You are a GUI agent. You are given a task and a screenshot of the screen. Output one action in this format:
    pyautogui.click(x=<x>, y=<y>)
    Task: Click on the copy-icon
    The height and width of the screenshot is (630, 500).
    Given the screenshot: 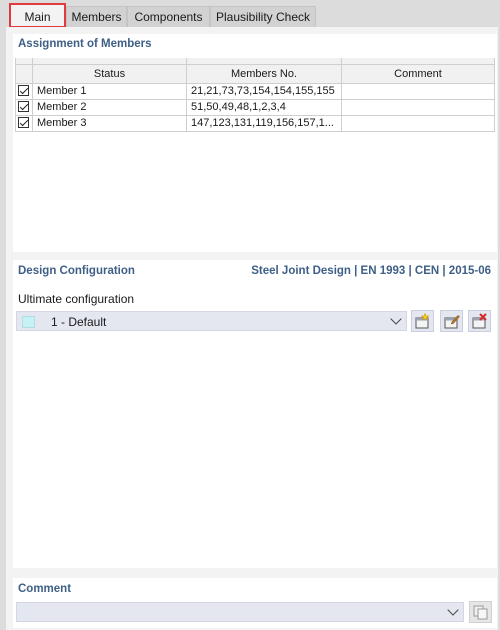 What is the action you would take?
    pyautogui.click(x=480, y=612)
    